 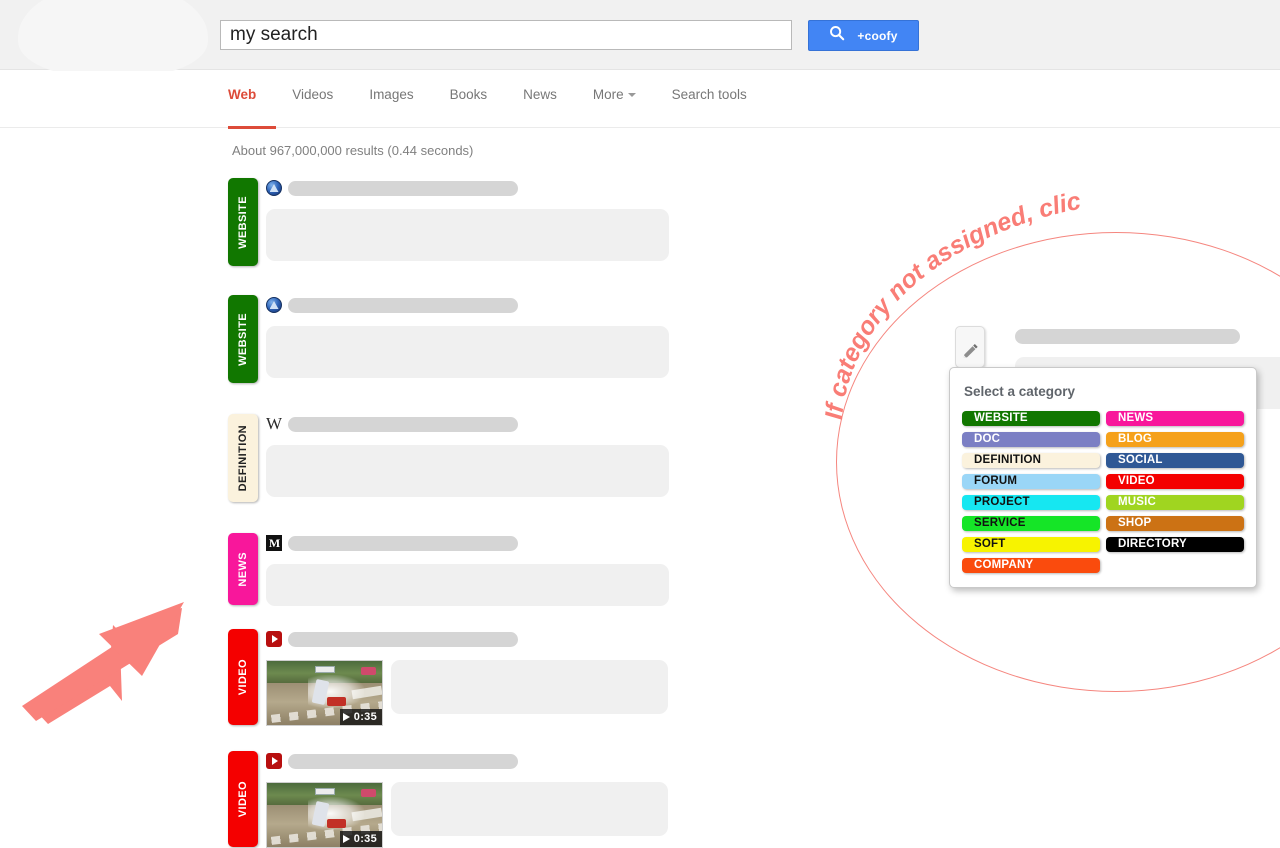 I want to click on popup-title: Select a category, so click(x=1020, y=391).